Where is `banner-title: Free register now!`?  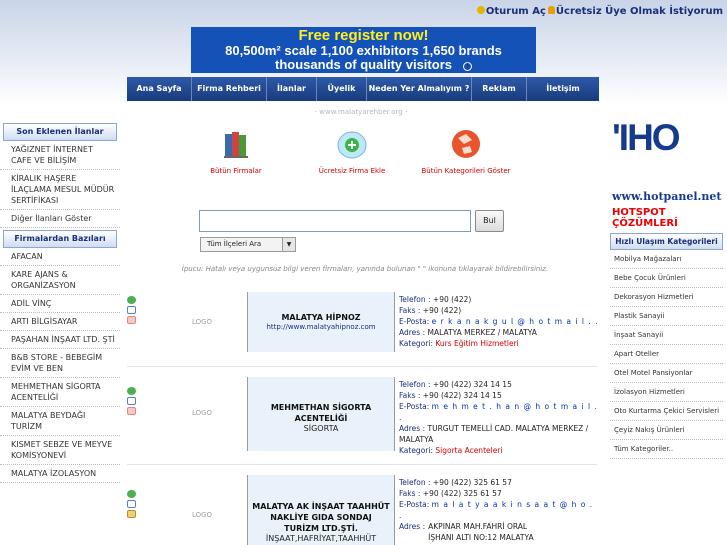 banner-title: Free register now! is located at coordinates (363, 35).